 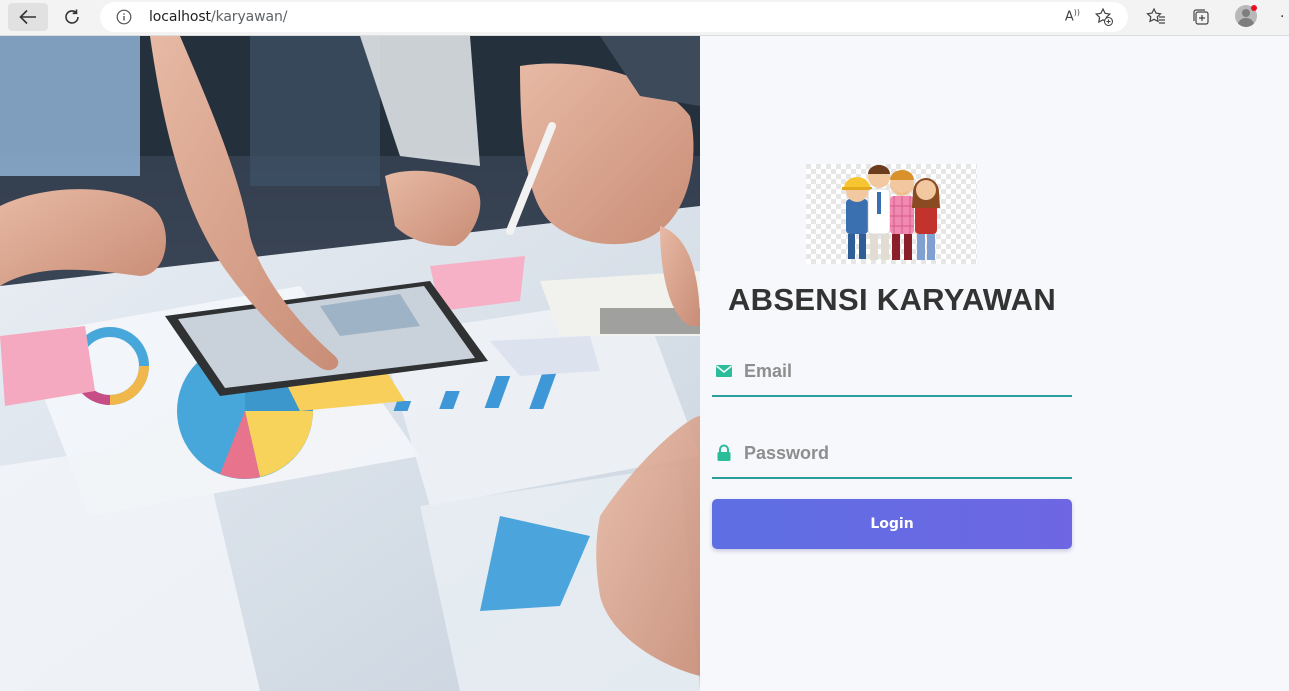 I want to click on email-field, so click(x=892, y=372).